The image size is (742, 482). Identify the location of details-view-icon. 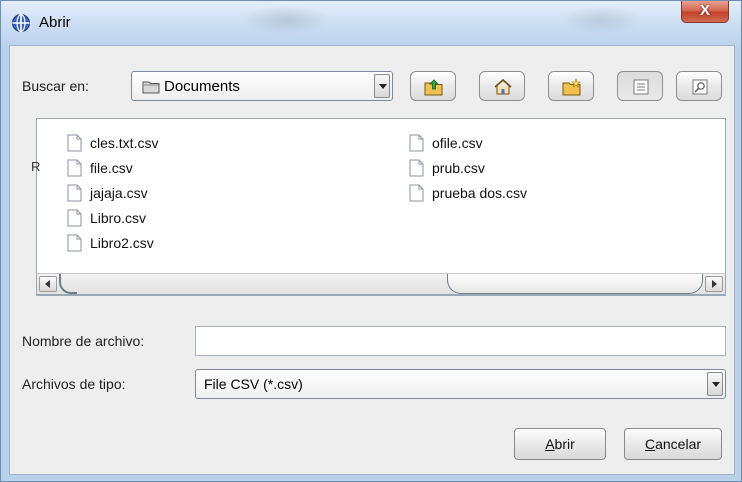
(700, 87).